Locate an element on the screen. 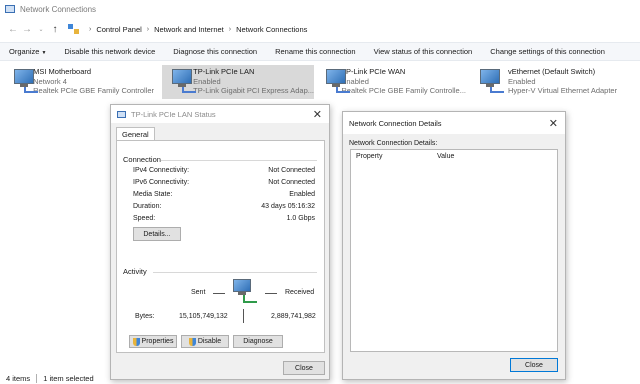 This screenshot has width=640, height=384. chevron-down-icon: ▼ is located at coordinates (44, 53).